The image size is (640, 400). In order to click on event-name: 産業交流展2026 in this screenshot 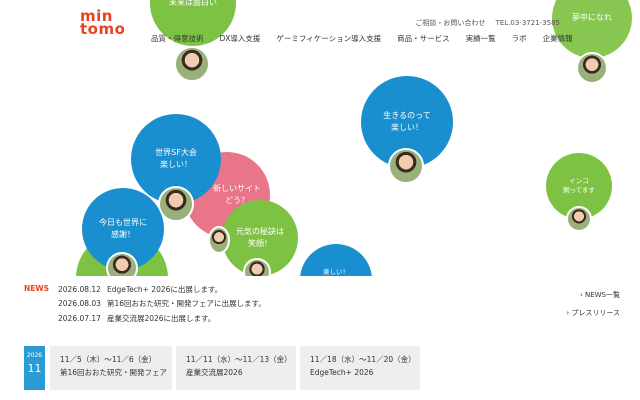, I will do `click(214, 372)`.